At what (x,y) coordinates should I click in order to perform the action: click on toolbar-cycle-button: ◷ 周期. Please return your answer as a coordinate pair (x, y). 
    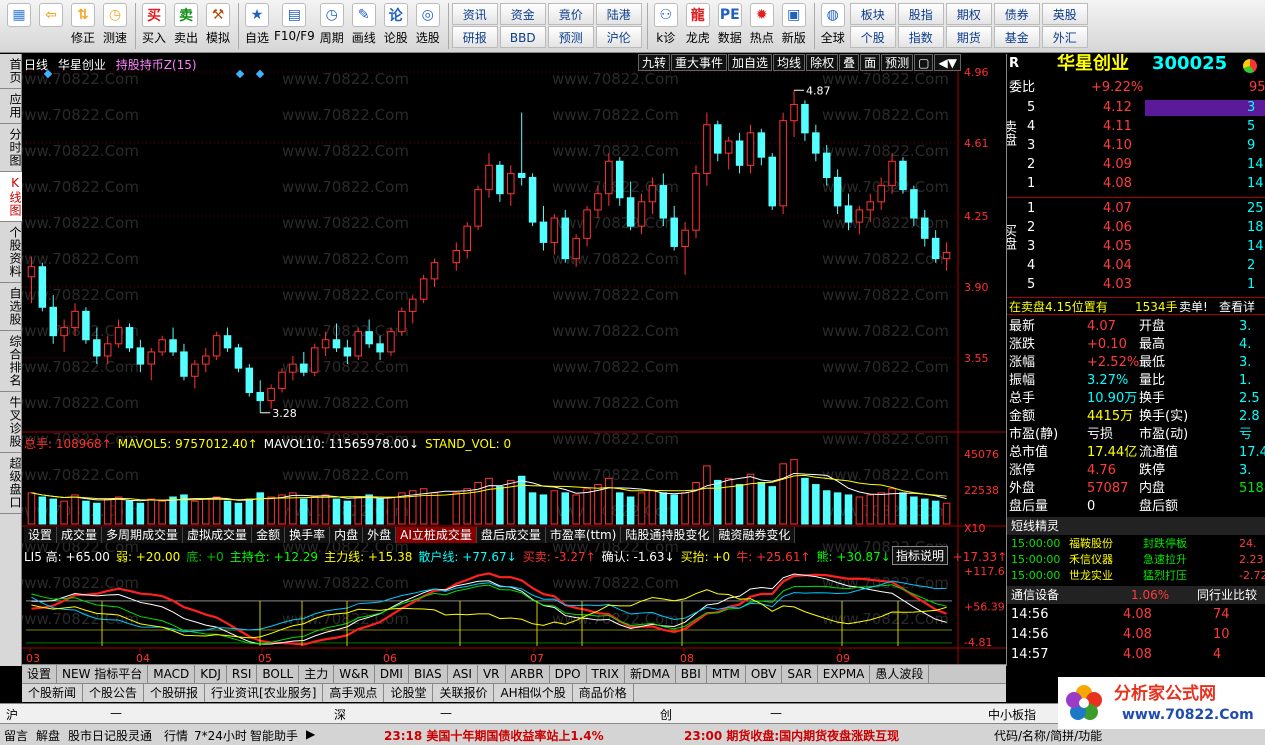
    Looking at the image, I should click on (332, 27).